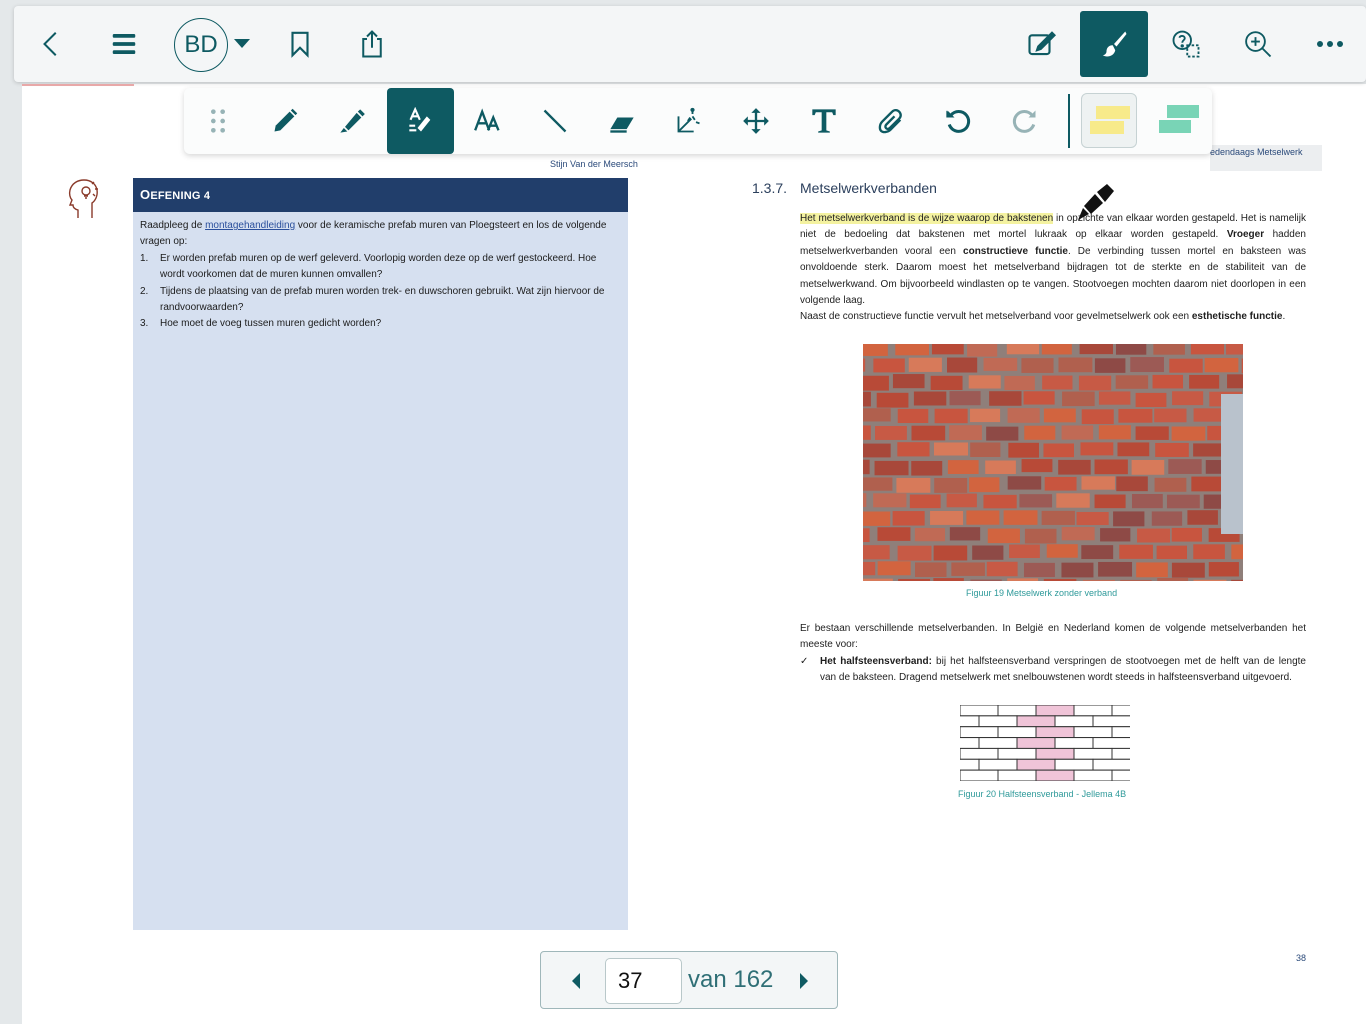 The width and height of the screenshot is (1366, 1024). I want to click on avatar: BD, so click(201, 45).